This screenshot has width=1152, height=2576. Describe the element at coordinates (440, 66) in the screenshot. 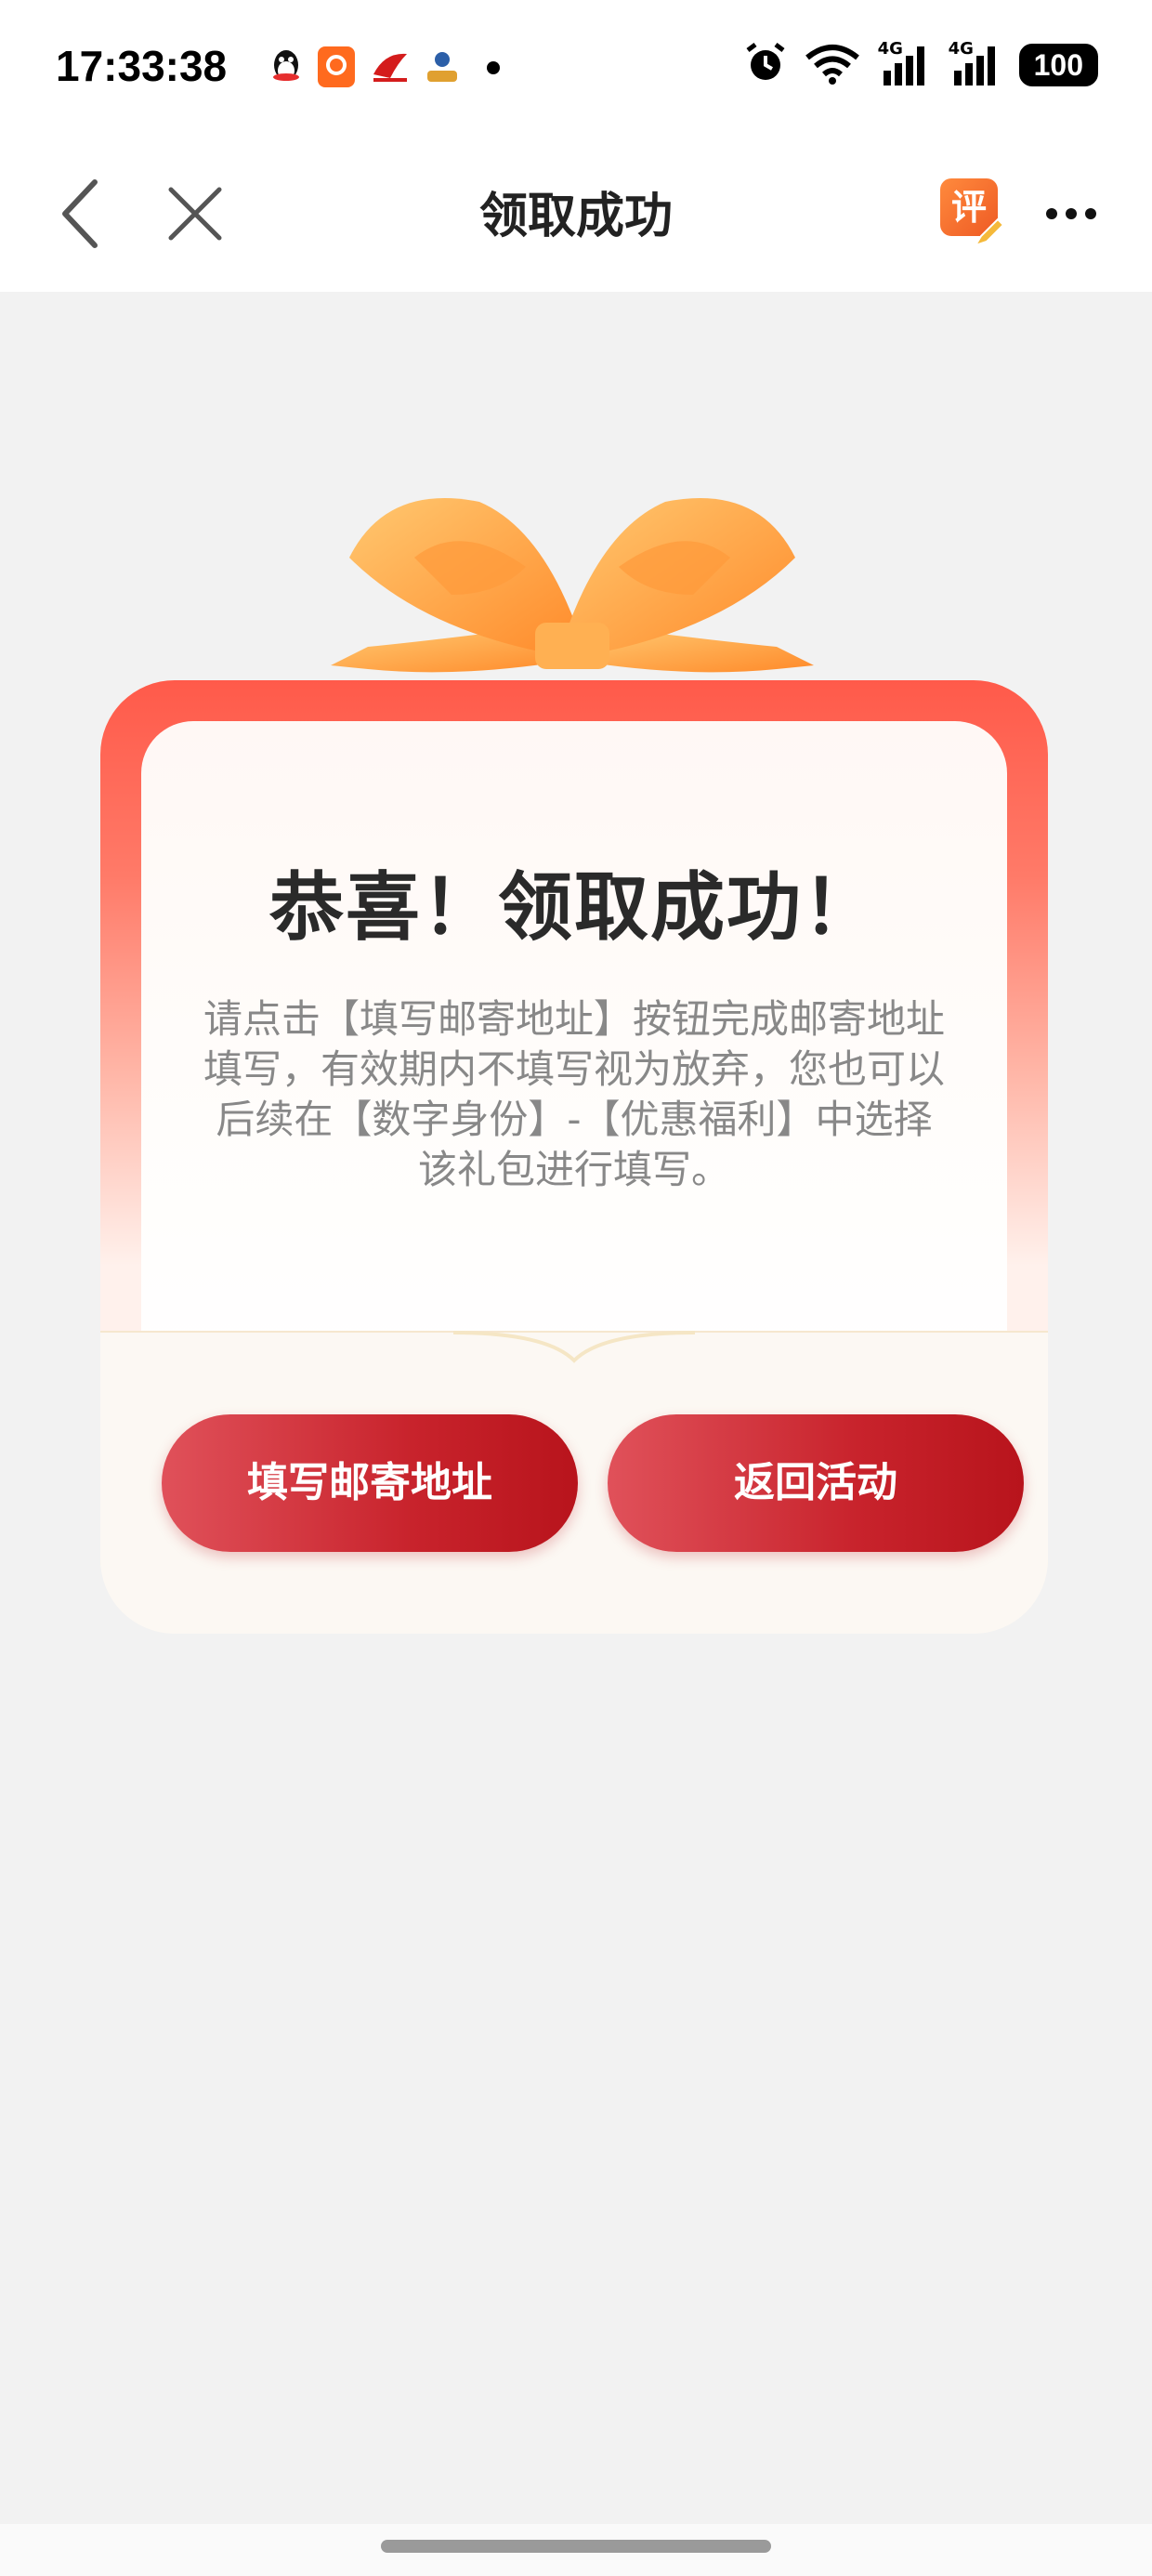

I see `app-identity-notification-icon` at that location.